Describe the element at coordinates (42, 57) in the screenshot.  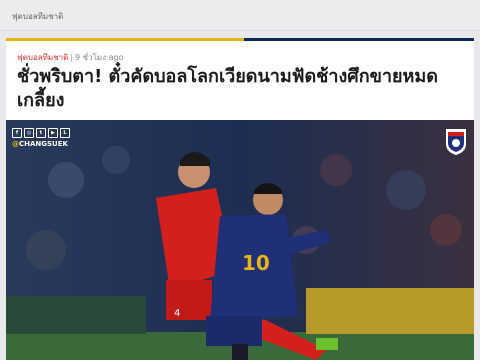
I see `category-link: ฟุตบอลทีมชาติ` at that location.